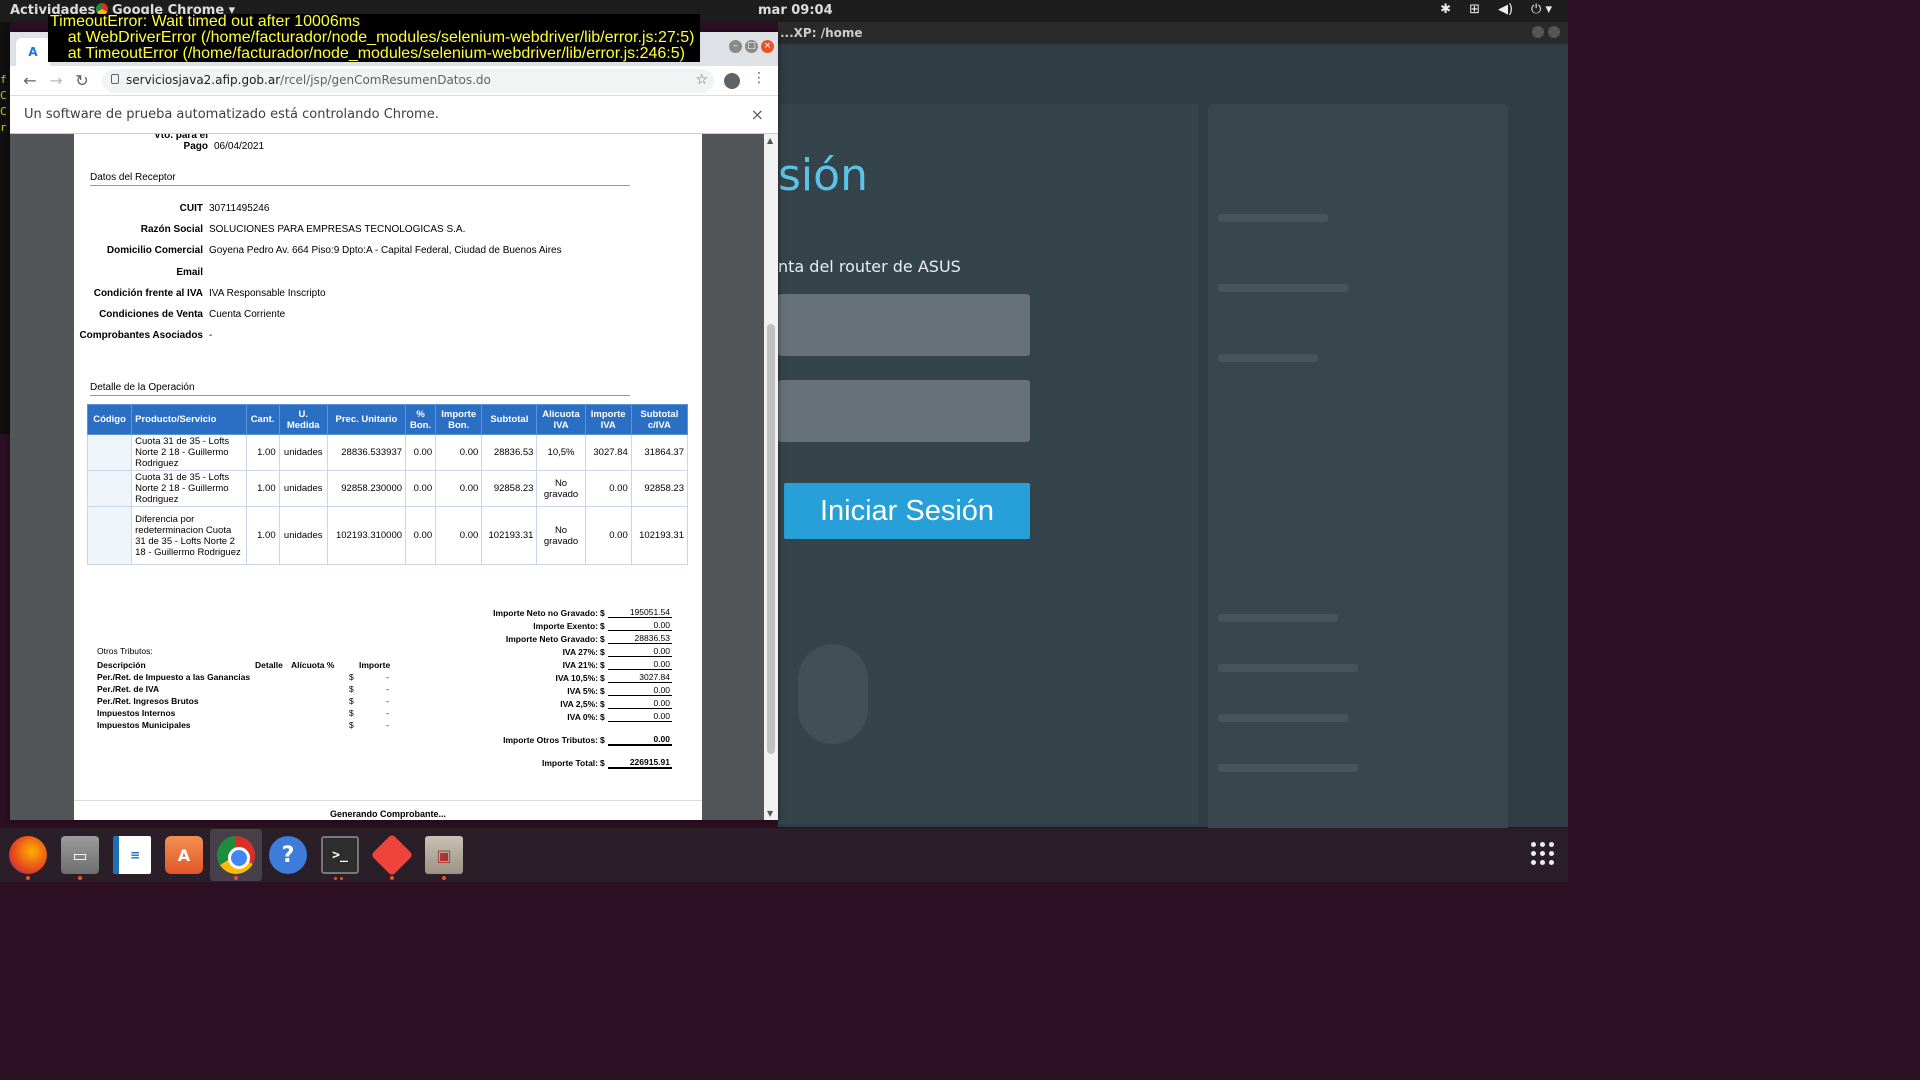 The width and height of the screenshot is (1920, 1080). What do you see at coordinates (568, 625) in the screenshot?
I see `total-row: Importe Exento: $0.00` at bounding box center [568, 625].